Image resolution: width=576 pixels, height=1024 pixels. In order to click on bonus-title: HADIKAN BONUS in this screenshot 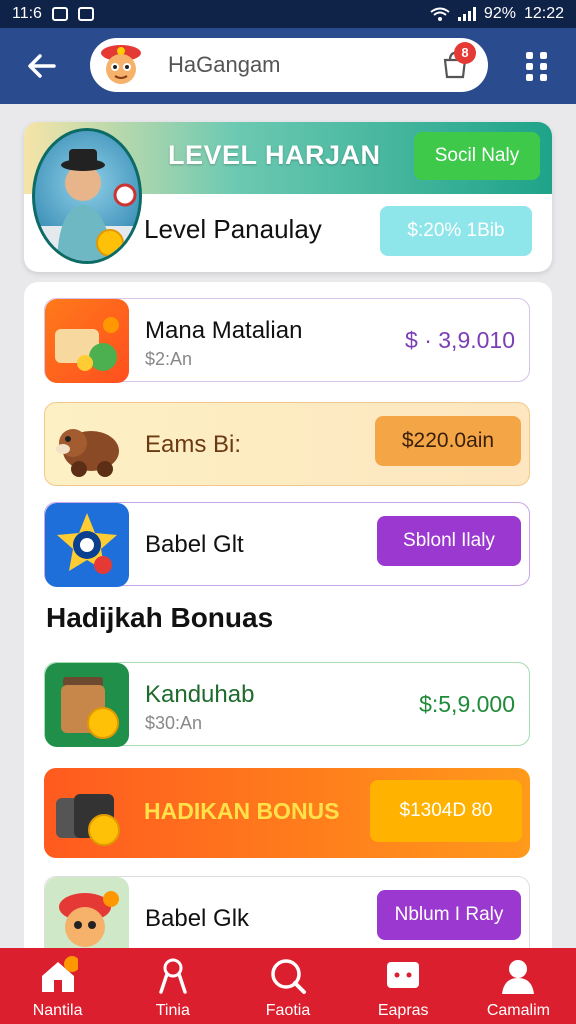, I will do `click(242, 811)`.